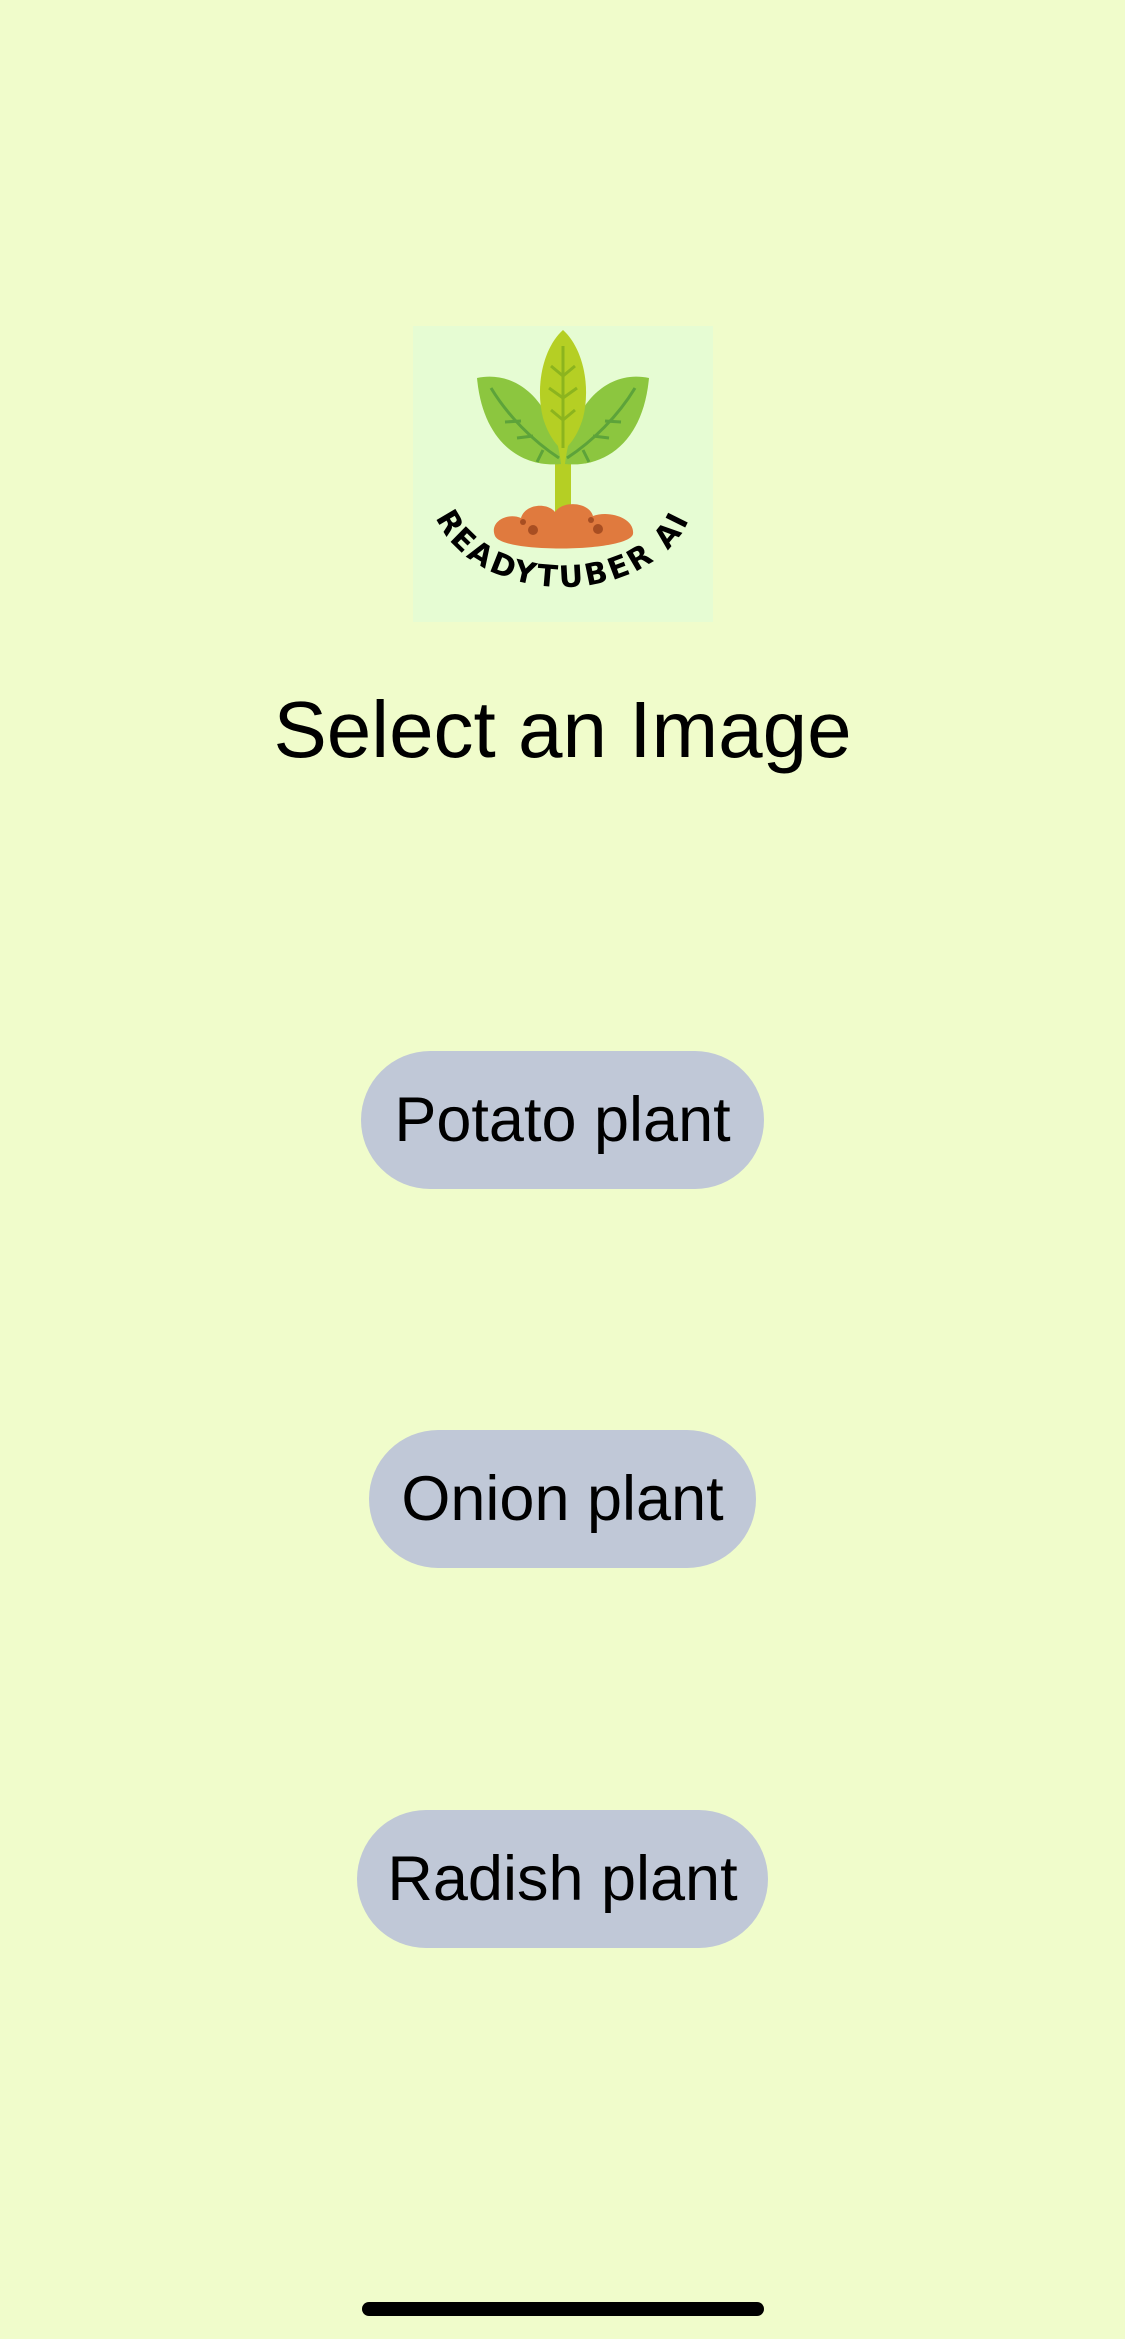  I want to click on home-indicator, so click(563, 2309).